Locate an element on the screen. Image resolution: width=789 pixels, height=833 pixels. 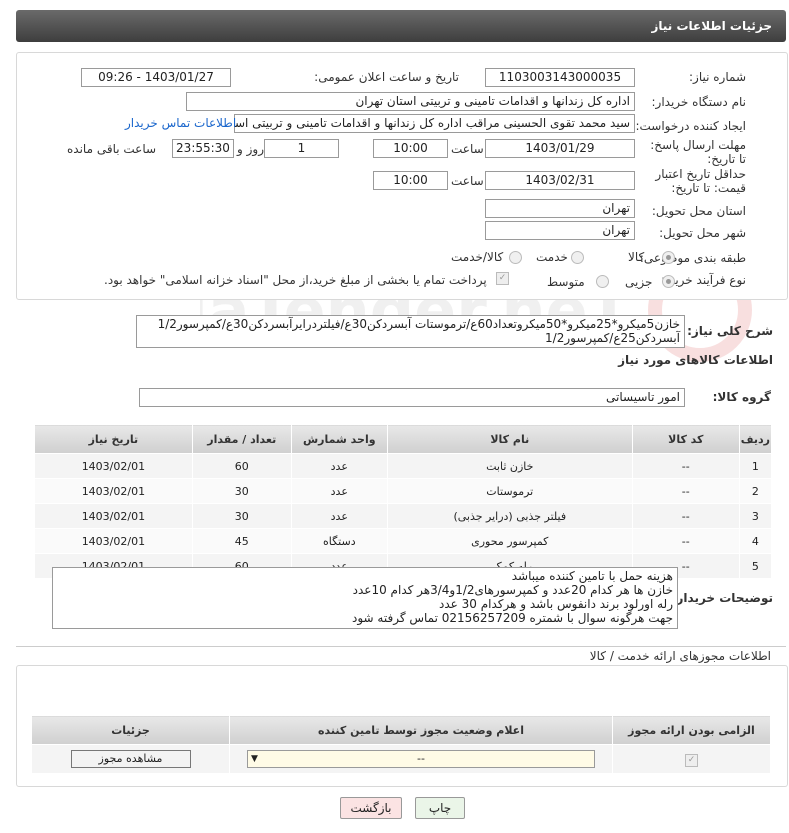
permit-details-cell: مشاهده مجوز is located at coordinates (130, 759).